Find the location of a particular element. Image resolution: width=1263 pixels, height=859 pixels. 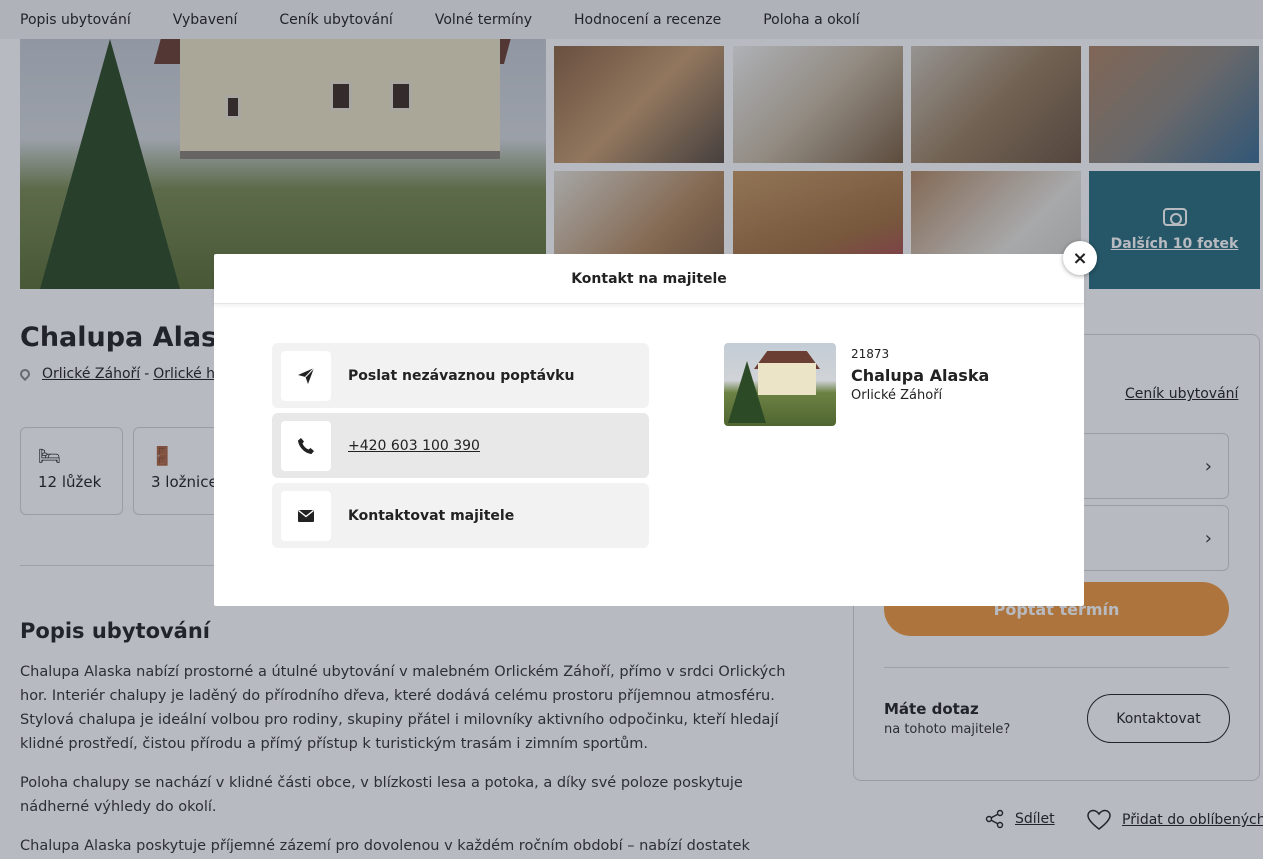

message-owner-label: Kontaktovat majitele is located at coordinates (431, 515).